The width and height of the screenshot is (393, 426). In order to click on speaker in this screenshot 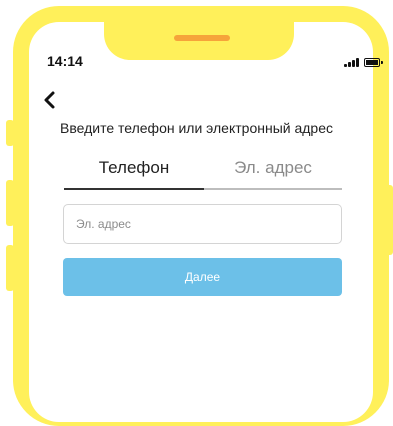, I will do `click(202, 38)`.